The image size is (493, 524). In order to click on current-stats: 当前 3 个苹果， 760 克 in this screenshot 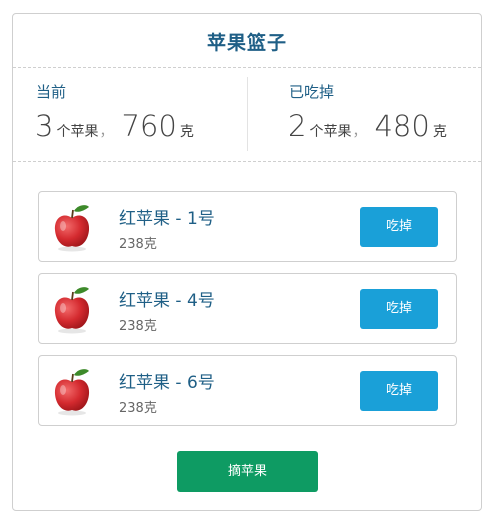, I will do `click(130, 114)`.